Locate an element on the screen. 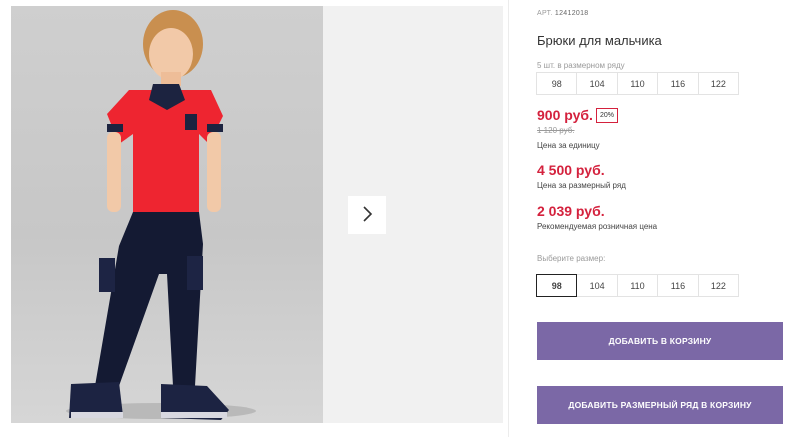 The height and width of the screenshot is (437, 800). size-row-cell: 110 is located at coordinates (638, 83).